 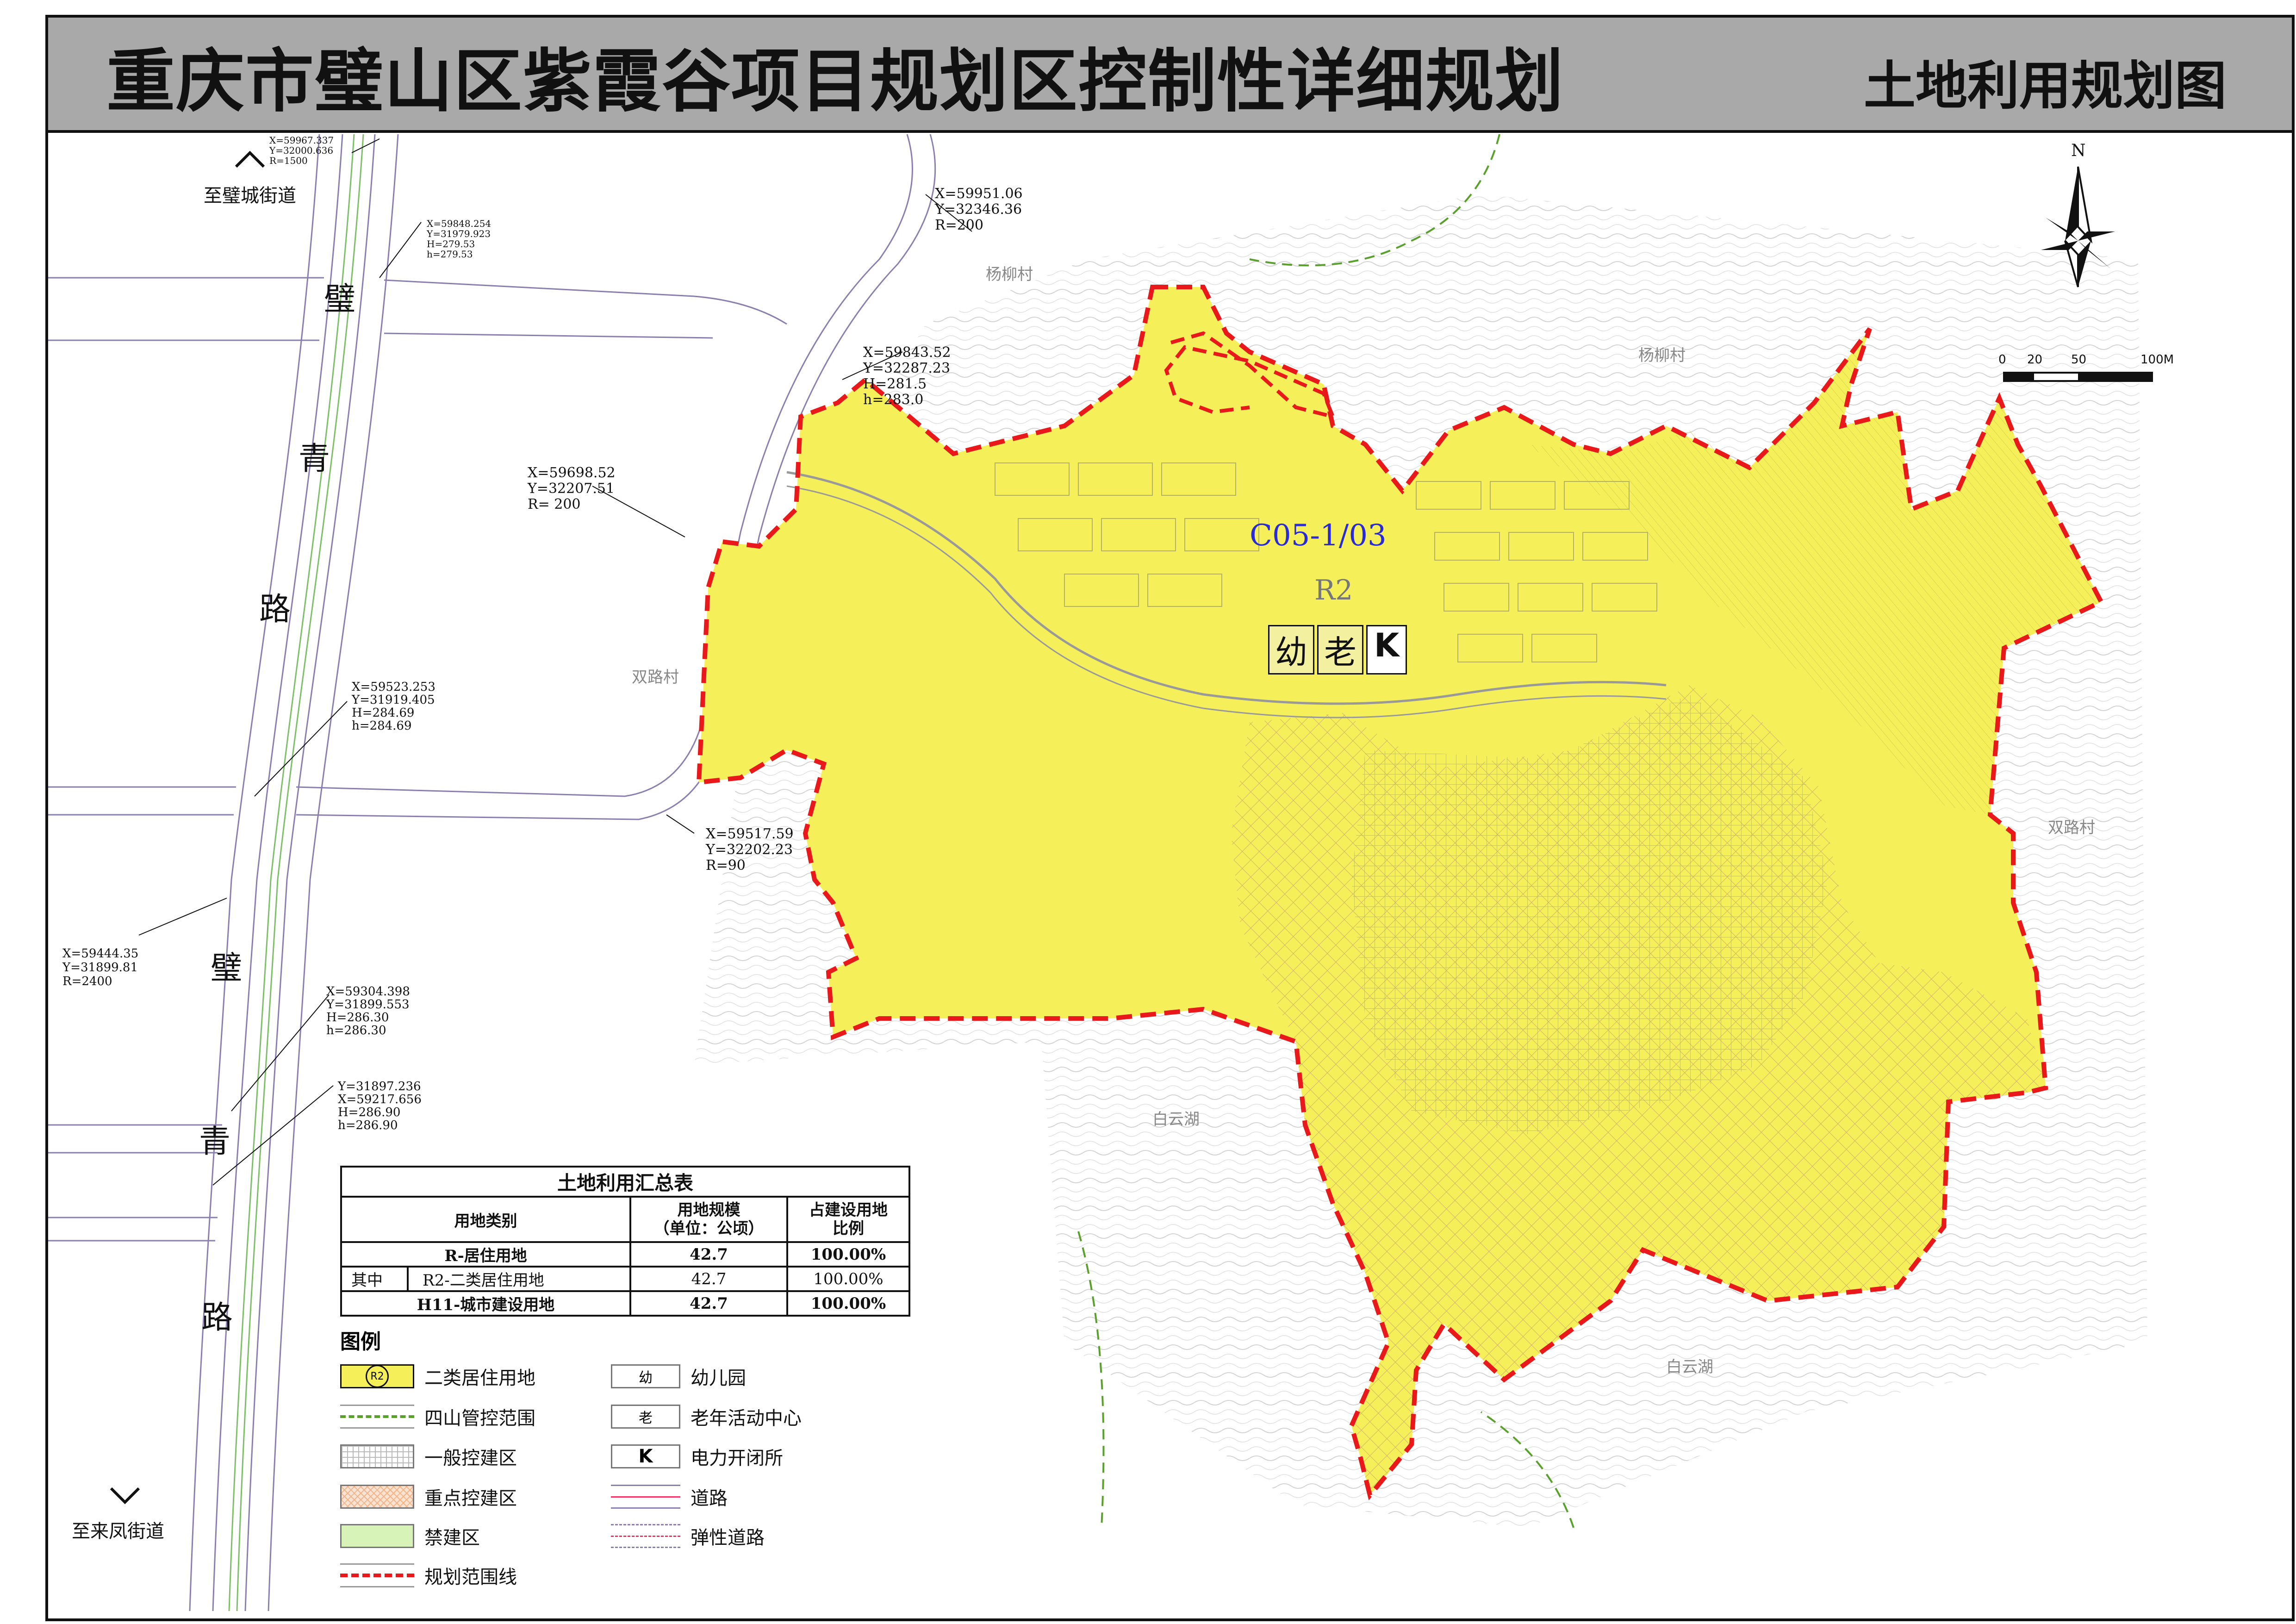 What do you see at coordinates (380, 1279) in the screenshot?
I see `summary-row-group: 其中` at bounding box center [380, 1279].